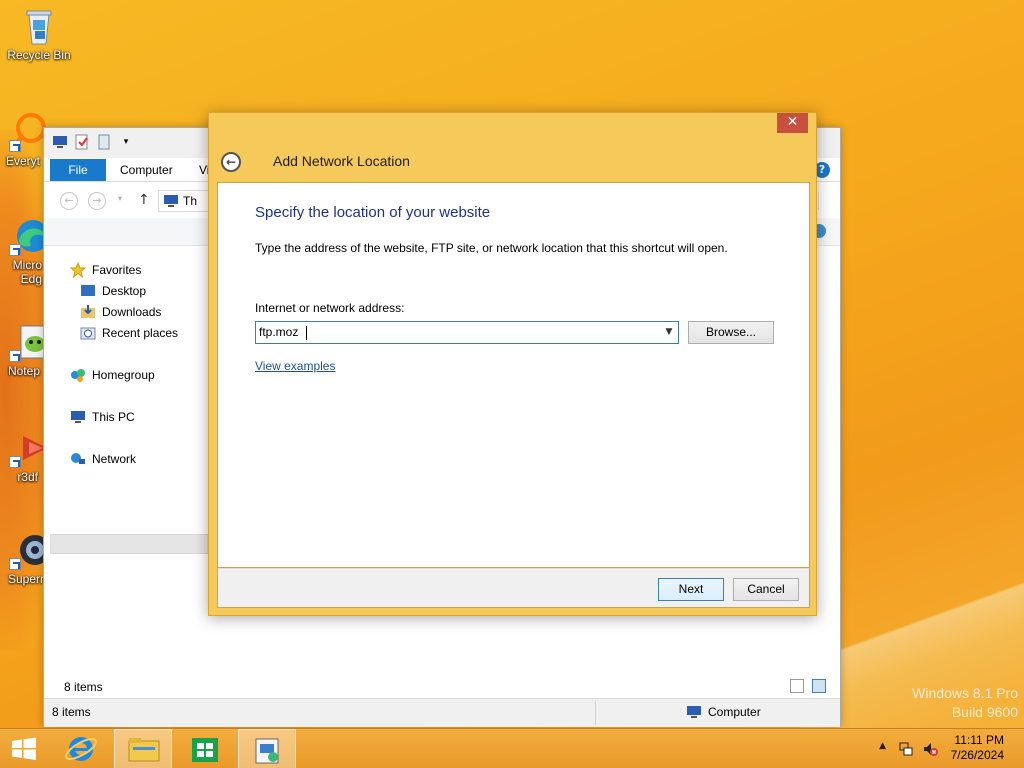 This screenshot has width=1024, height=768. What do you see at coordinates (190, 201) in the screenshot?
I see `address-text: Th` at bounding box center [190, 201].